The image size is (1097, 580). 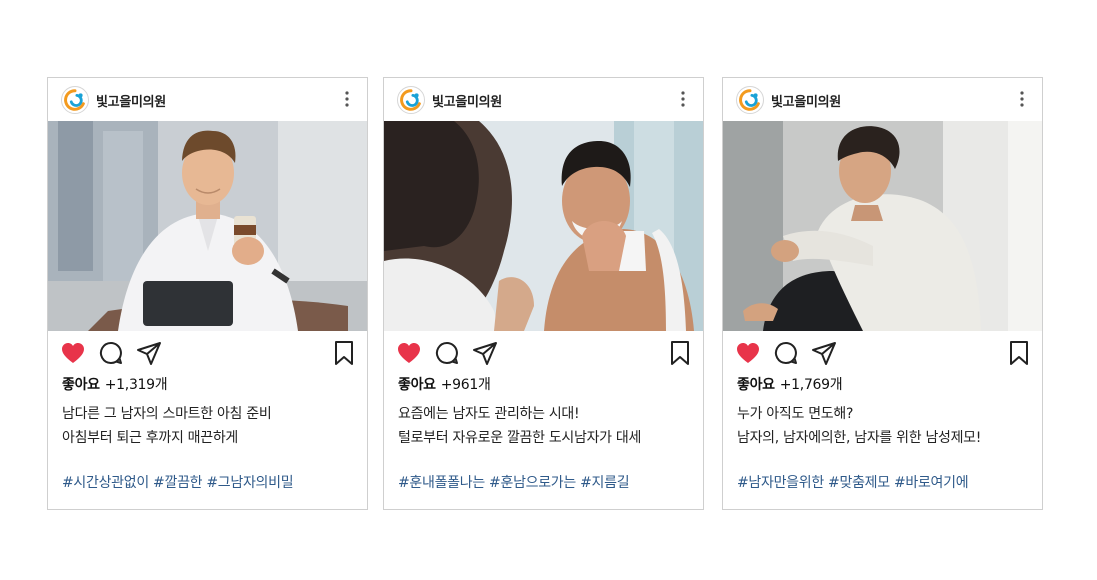 What do you see at coordinates (882, 226) in the screenshot?
I see `post-photo-man-in-white-sweater-sitting` at bounding box center [882, 226].